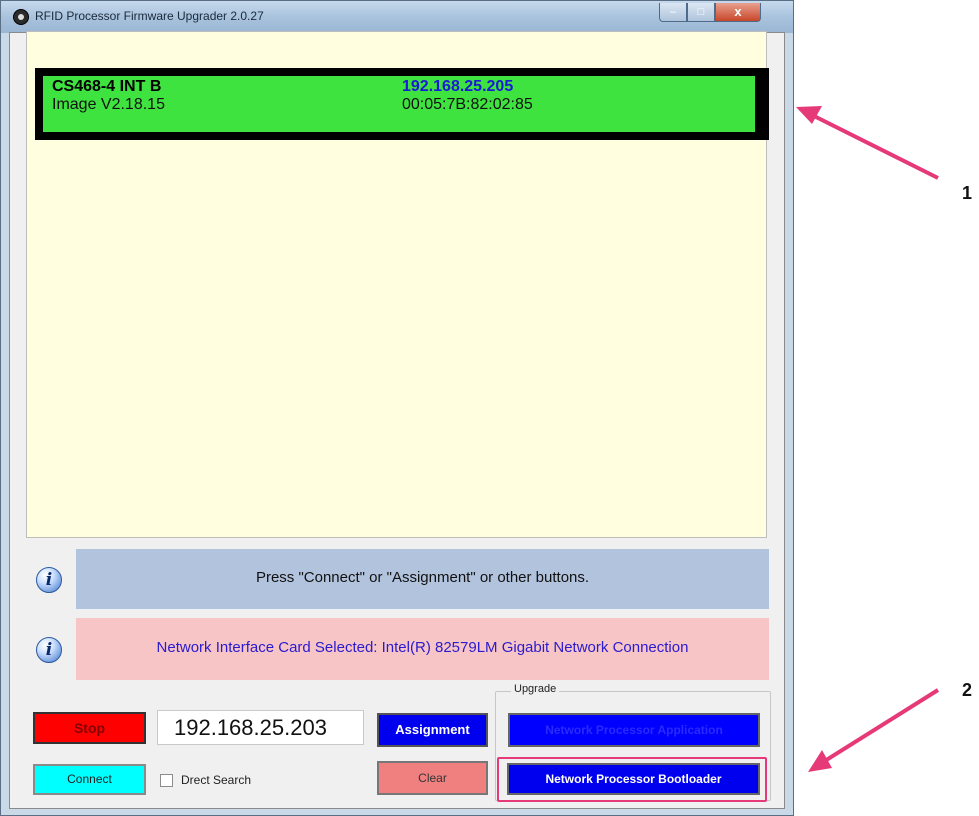 This screenshot has width=979, height=816. Describe the element at coordinates (260, 727) in the screenshot. I see `ip-address-field: 192.168.25.203` at that location.